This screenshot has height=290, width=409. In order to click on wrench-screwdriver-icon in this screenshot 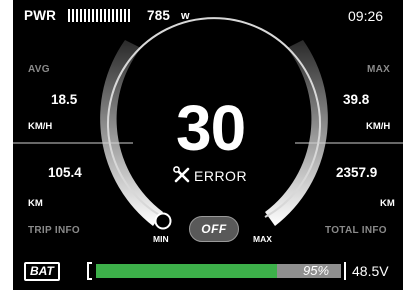, I will do `click(182, 175)`.